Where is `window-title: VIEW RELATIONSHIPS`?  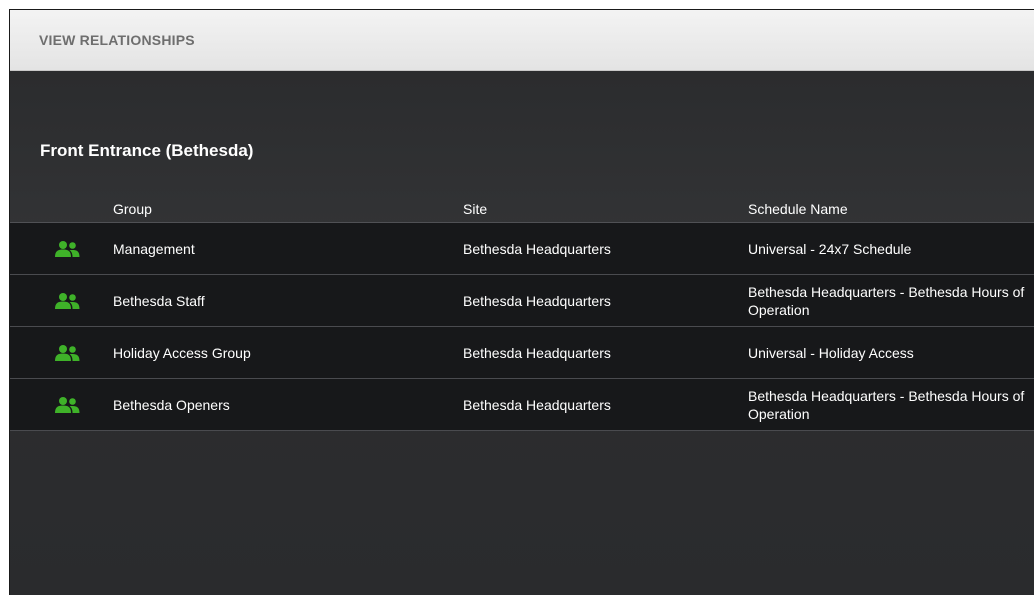 window-title: VIEW RELATIONSHIPS is located at coordinates (117, 40).